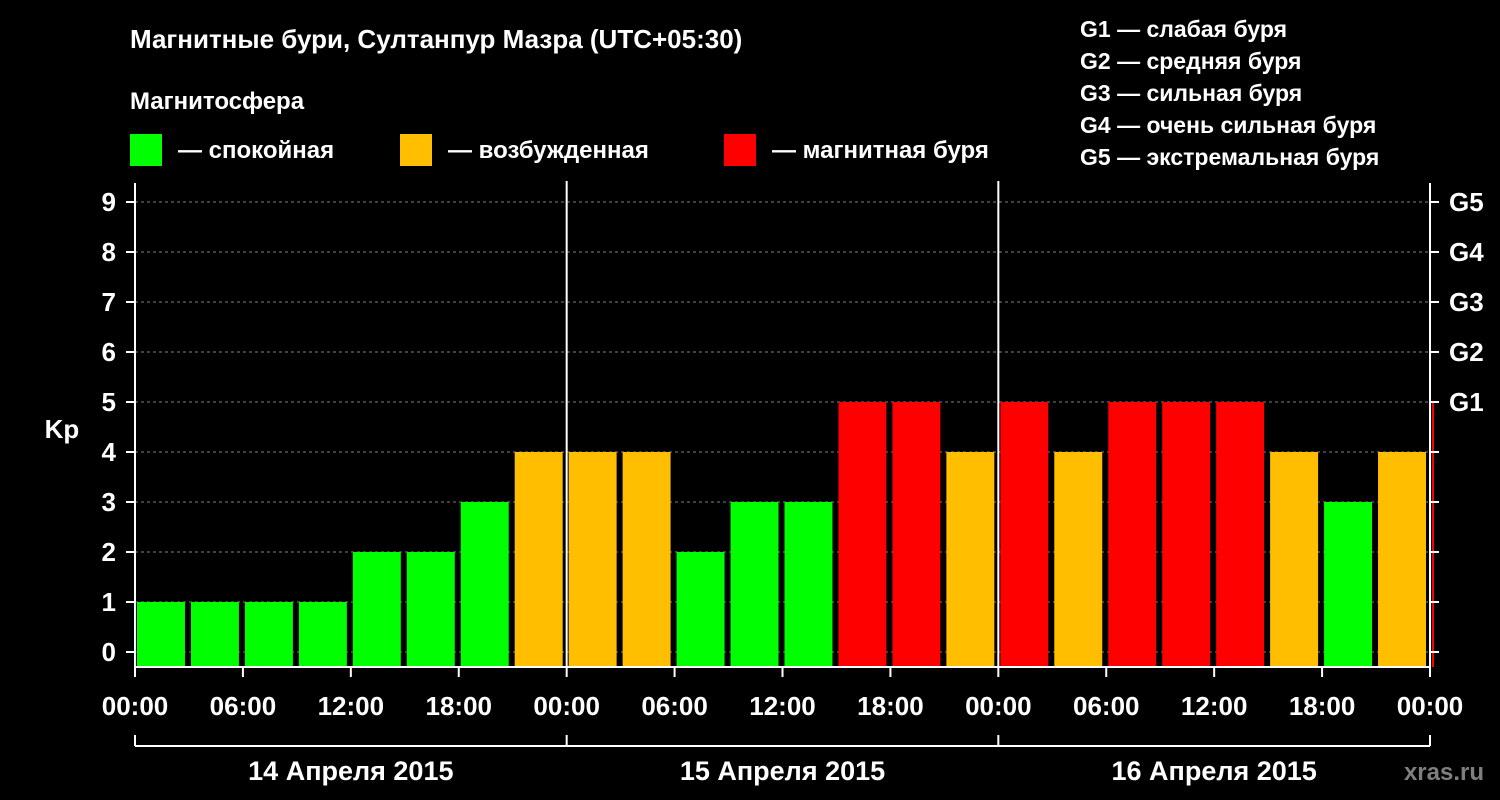  What do you see at coordinates (880, 150) in the screenshot?
I see `legend-label-storm: — магнитная буря` at bounding box center [880, 150].